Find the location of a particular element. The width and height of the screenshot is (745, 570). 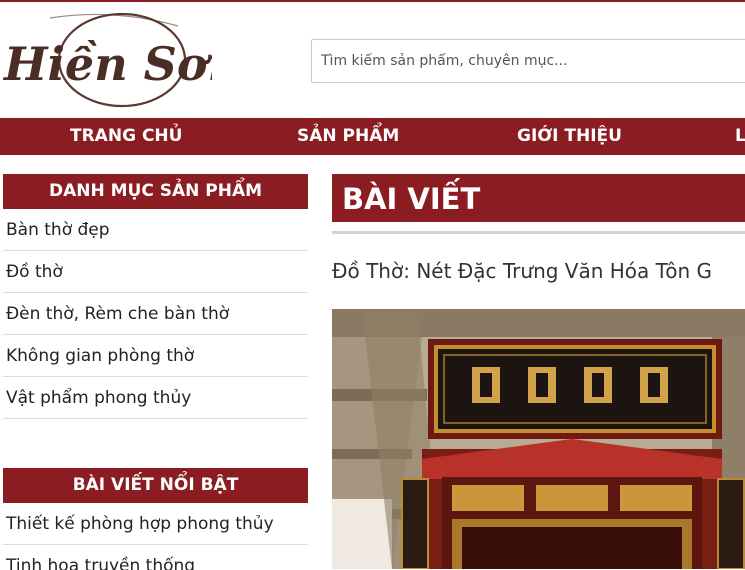

featured-heading: BÀI VIẾT NỔI BẬT is located at coordinates (155, 485).